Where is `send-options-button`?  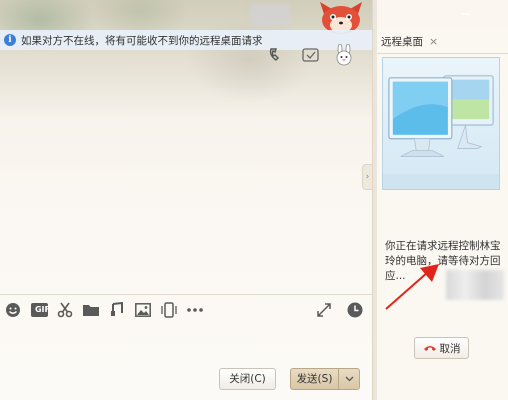 send-options-button is located at coordinates (349, 379).